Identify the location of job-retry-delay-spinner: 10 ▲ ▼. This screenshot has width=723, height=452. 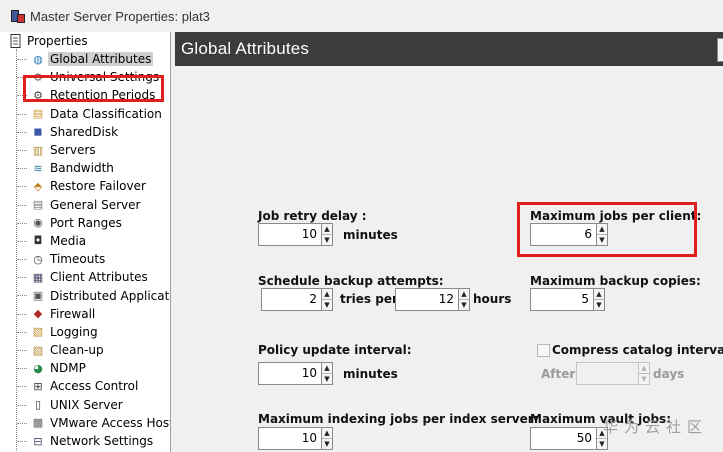
(295, 234).